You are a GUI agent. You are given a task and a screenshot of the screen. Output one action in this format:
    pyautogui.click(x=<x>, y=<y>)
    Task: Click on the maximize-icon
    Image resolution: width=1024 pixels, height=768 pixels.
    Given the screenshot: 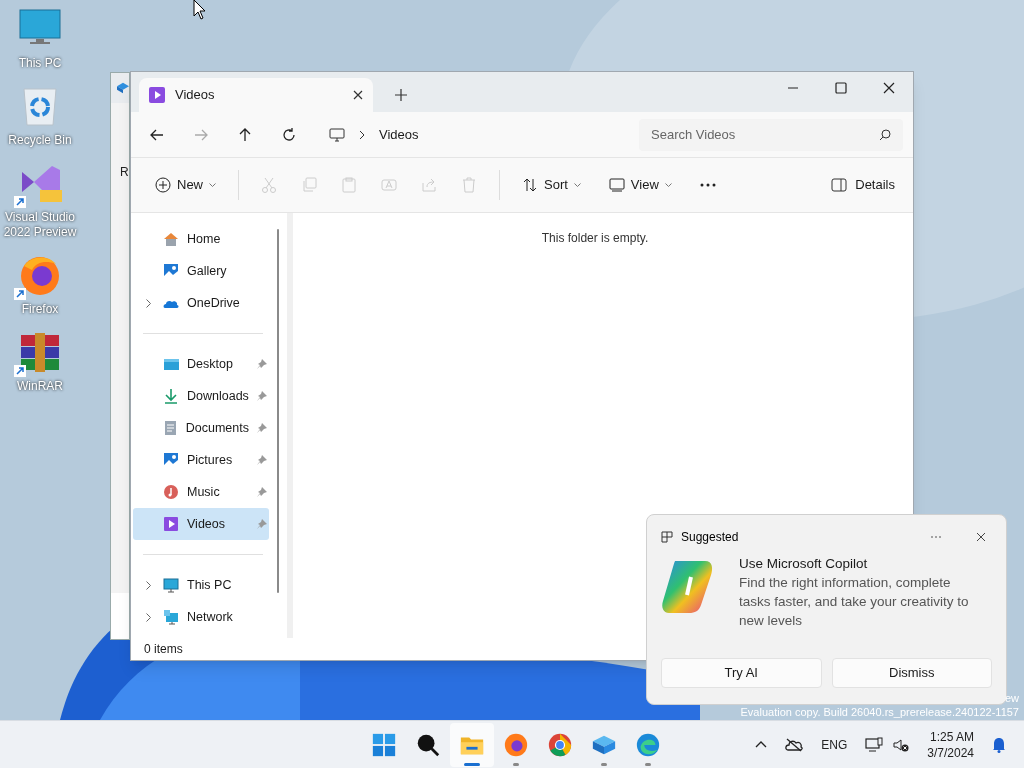 What is the action you would take?
    pyautogui.click(x=841, y=88)
    